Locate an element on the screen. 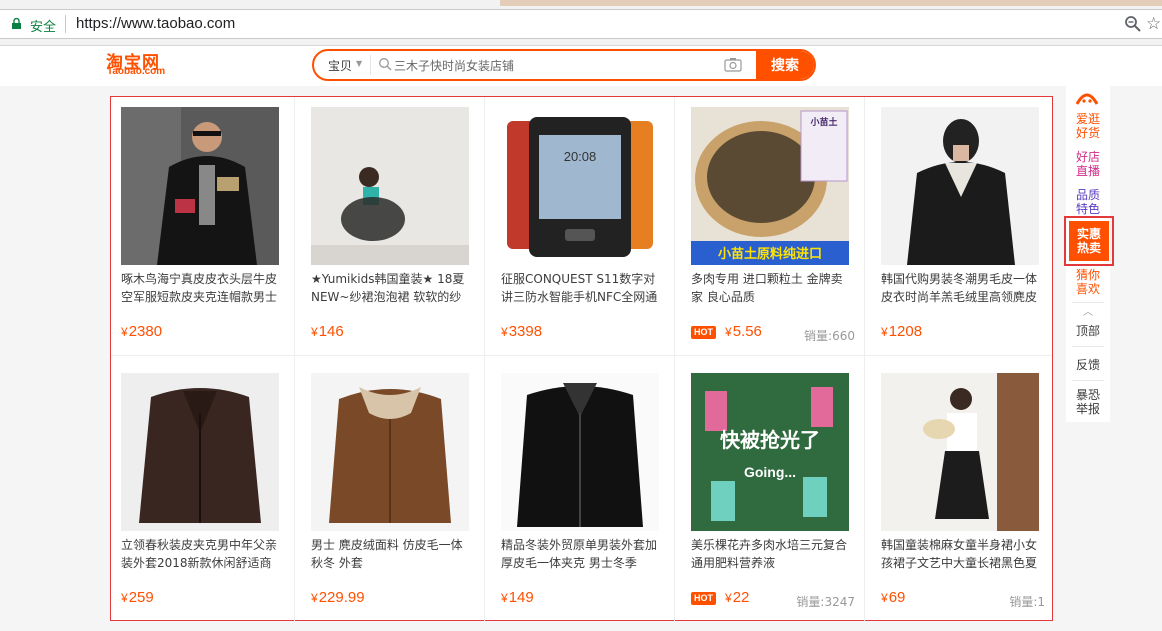  product-card: 男士 麂皮绒面料 仿皮毛一体 秋冬 外套 ¥229.99 is located at coordinates (396, 492).